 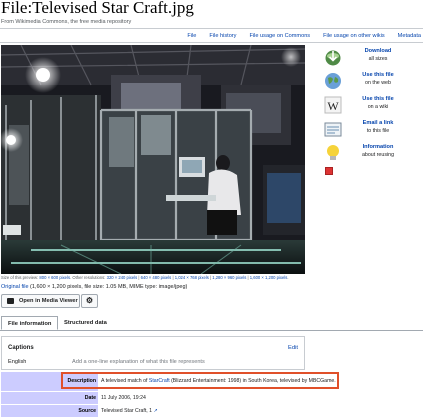 I want to click on sidebar-item-download: Download all sizes, so click(x=373, y=58).